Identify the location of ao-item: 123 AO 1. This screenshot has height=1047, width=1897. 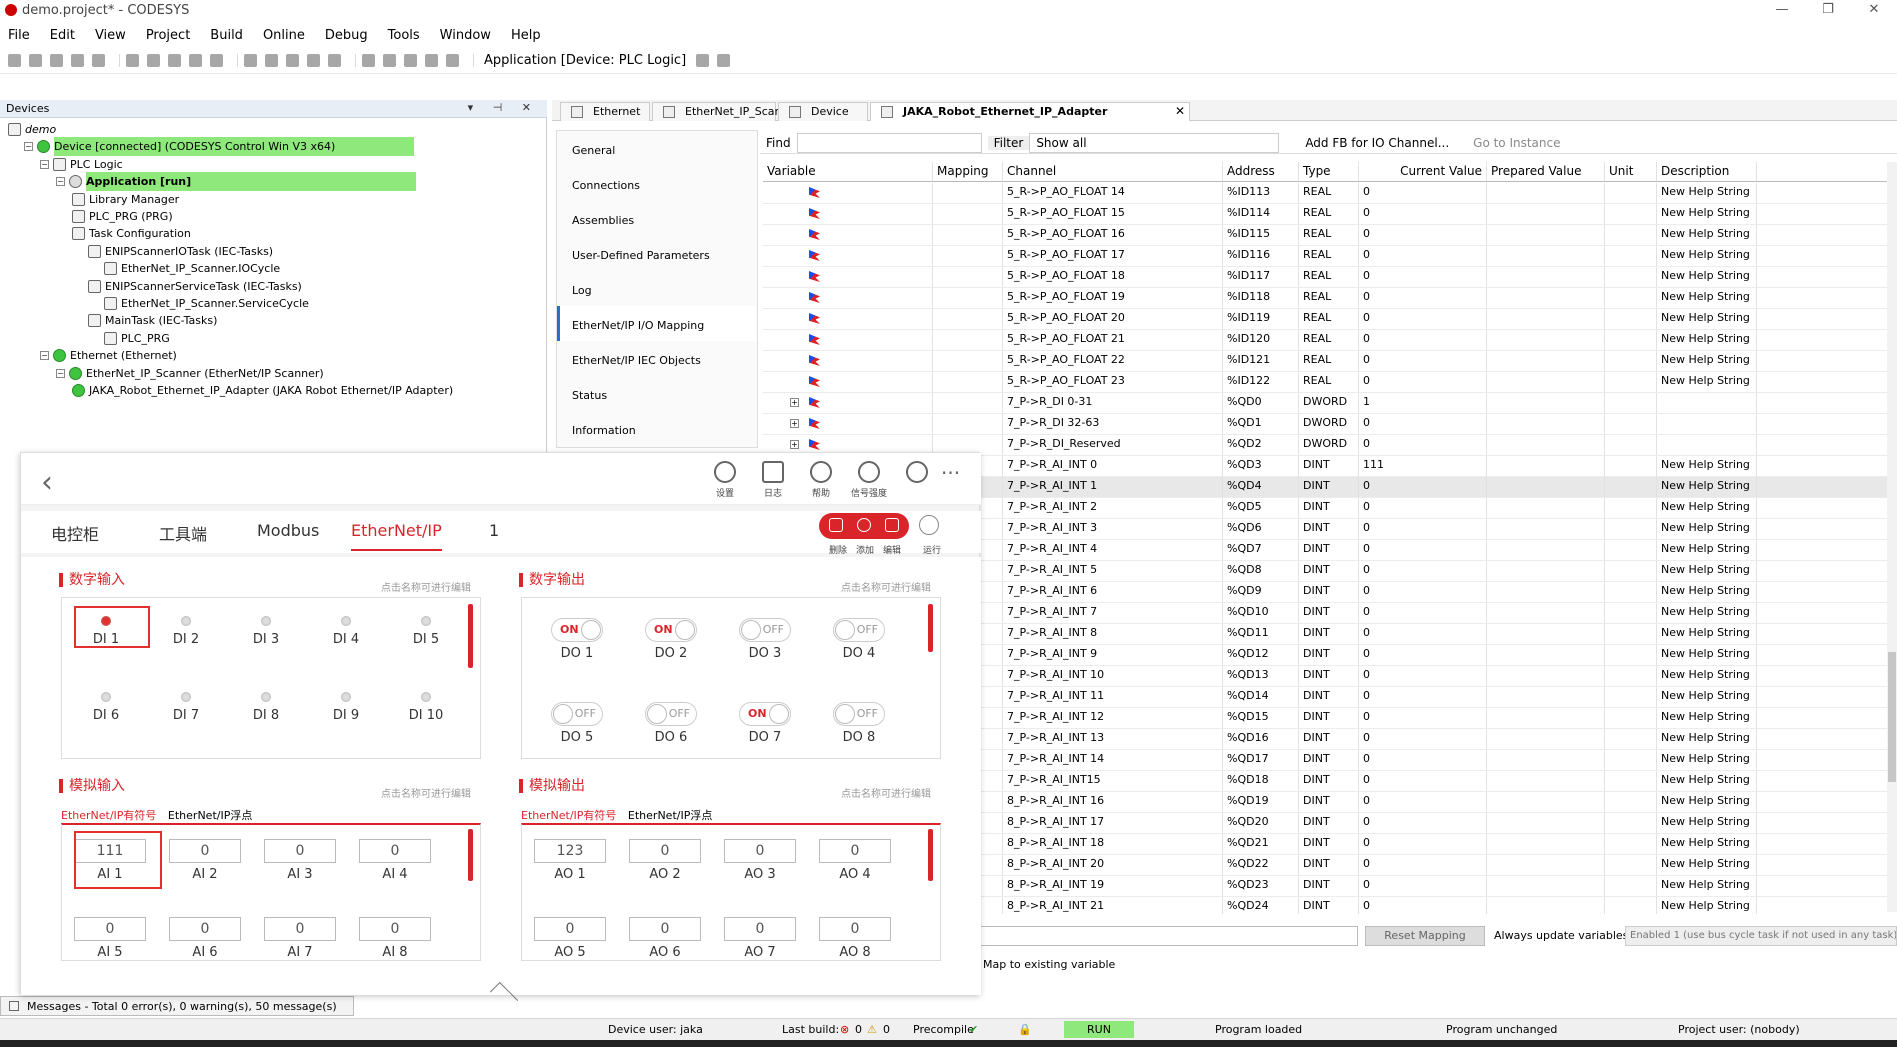
(570, 860).